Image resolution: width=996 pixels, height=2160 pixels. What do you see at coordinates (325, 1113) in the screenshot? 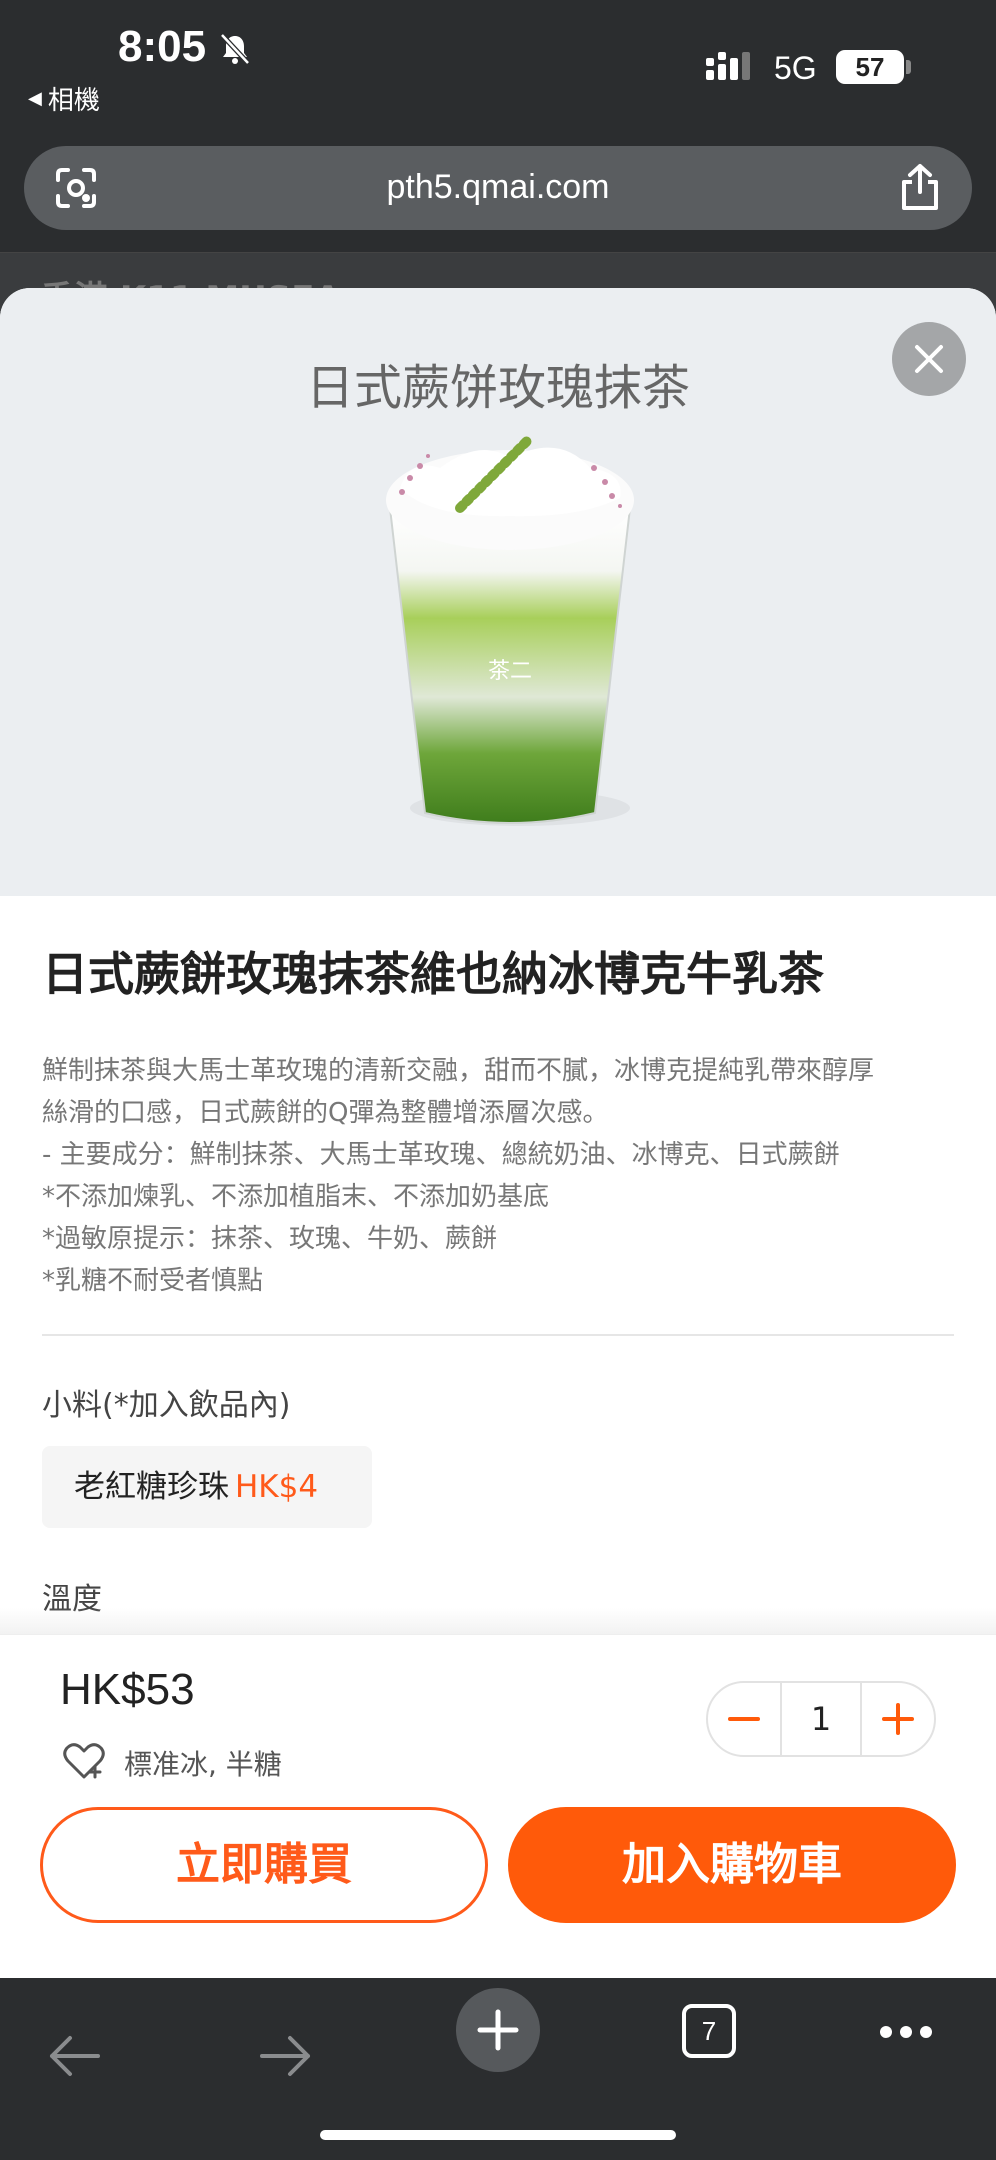
I see `description-line: 絲滑的口感，日式蕨餅的Q彈為整體增添層次感。` at bounding box center [325, 1113].